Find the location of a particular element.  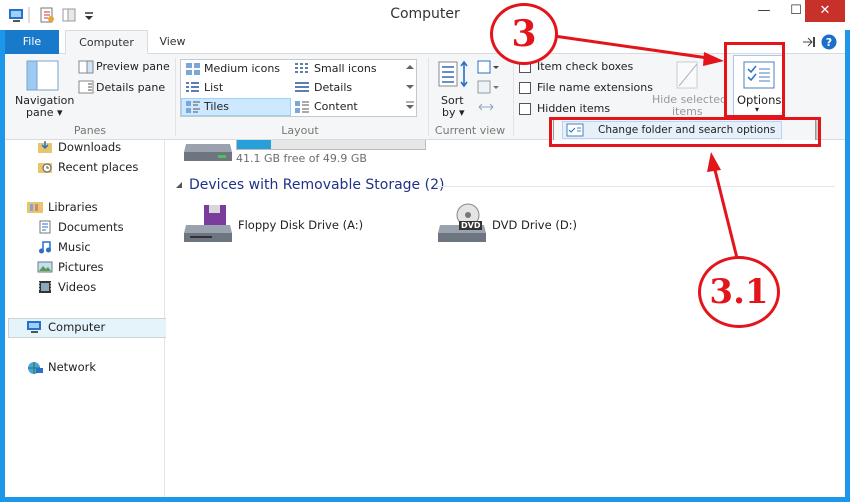

annotation-step-3-1: 3.1 is located at coordinates (739, 292).